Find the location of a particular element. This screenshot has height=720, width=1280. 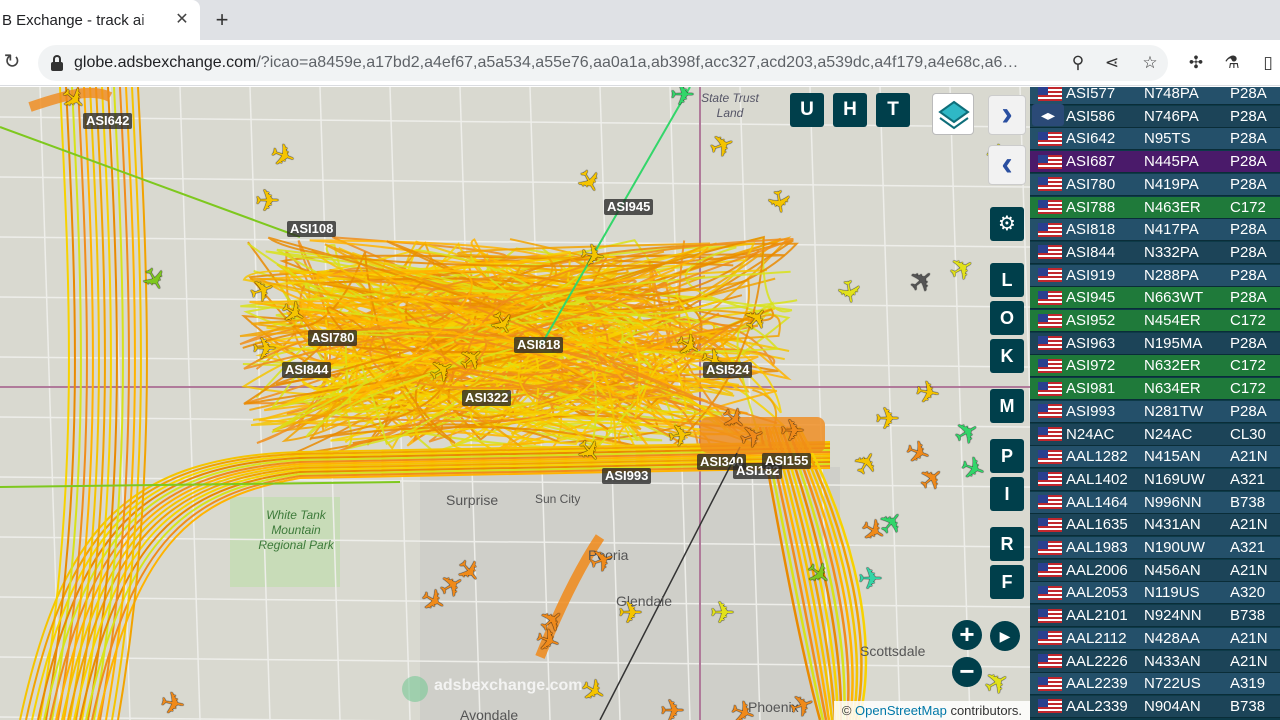

chevron-right-icon: › is located at coordinates (1007, 115).